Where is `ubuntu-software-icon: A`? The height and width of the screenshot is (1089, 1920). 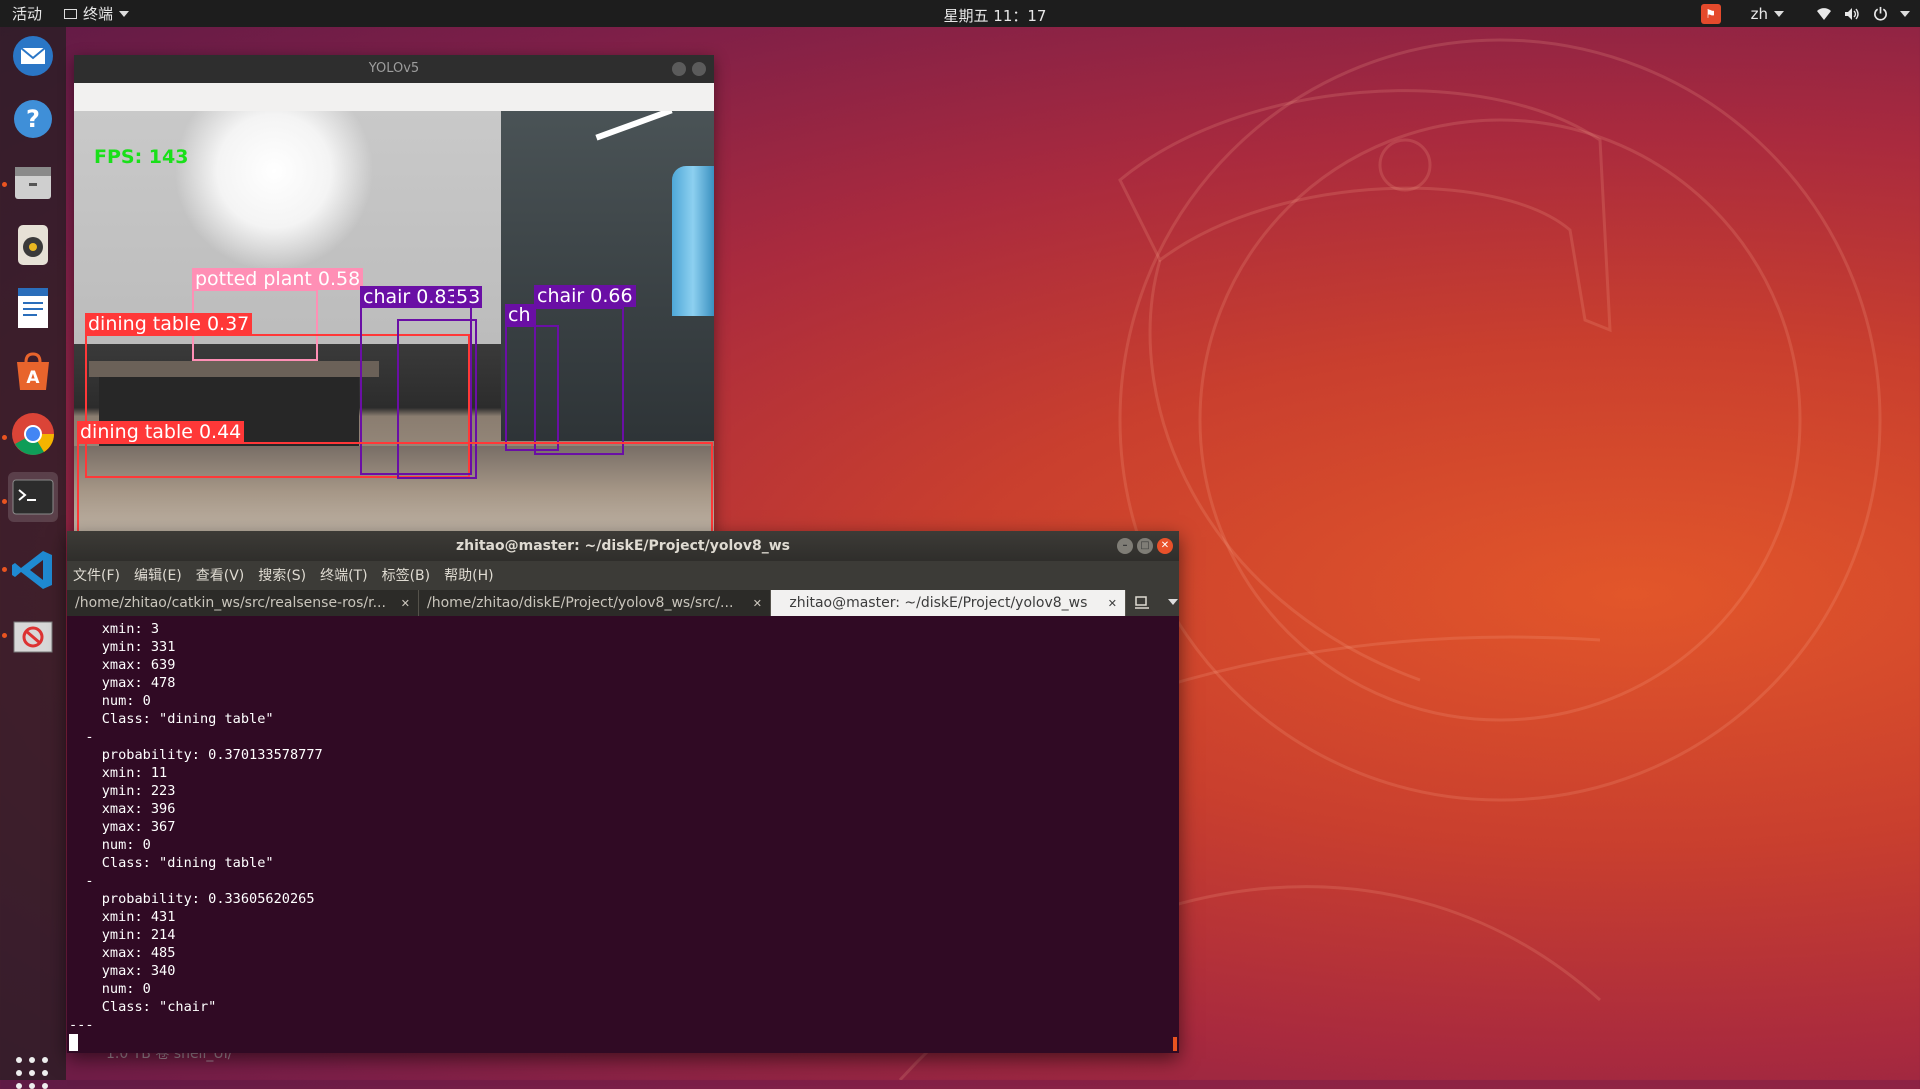 ubuntu-software-icon: A is located at coordinates (33, 371).